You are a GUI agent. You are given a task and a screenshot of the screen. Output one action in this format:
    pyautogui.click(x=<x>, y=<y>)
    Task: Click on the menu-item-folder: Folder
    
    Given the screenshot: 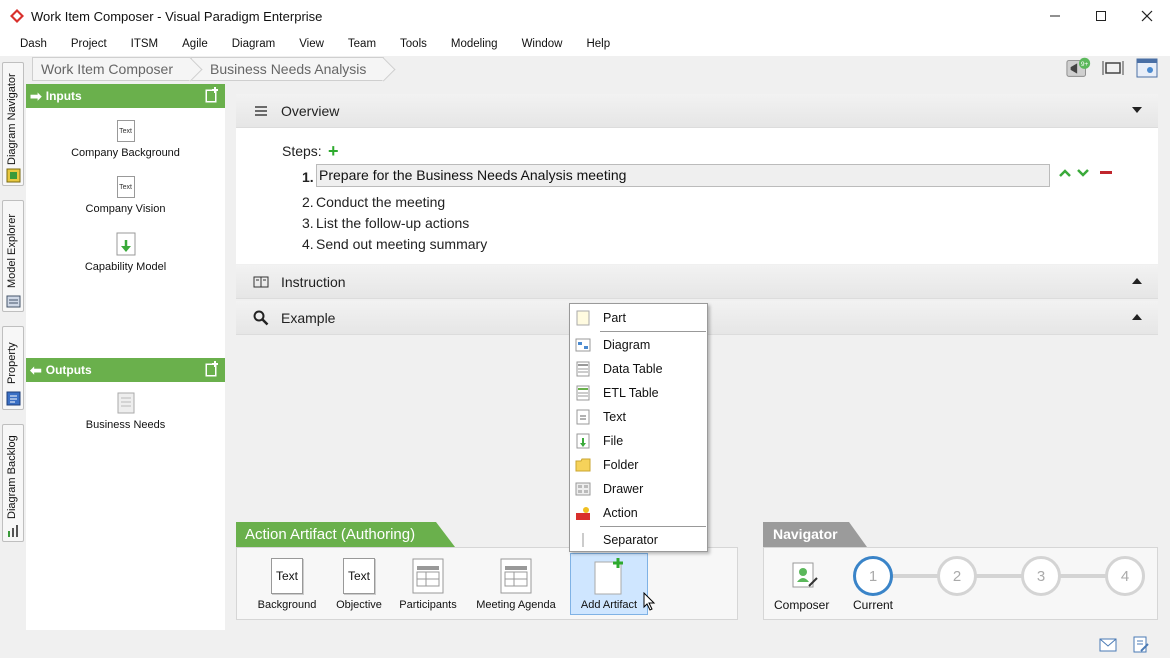 What is the action you would take?
    pyautogui.click(x=638, y=465)
    